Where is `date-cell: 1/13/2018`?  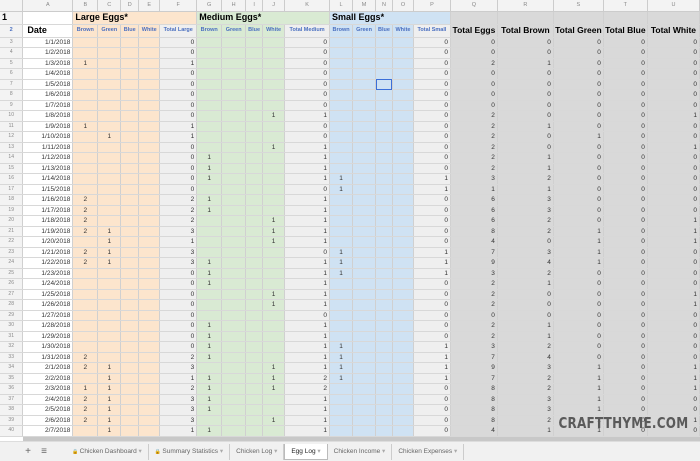
date-cell: 1/13/2018 is located at coordinates (48, 168).